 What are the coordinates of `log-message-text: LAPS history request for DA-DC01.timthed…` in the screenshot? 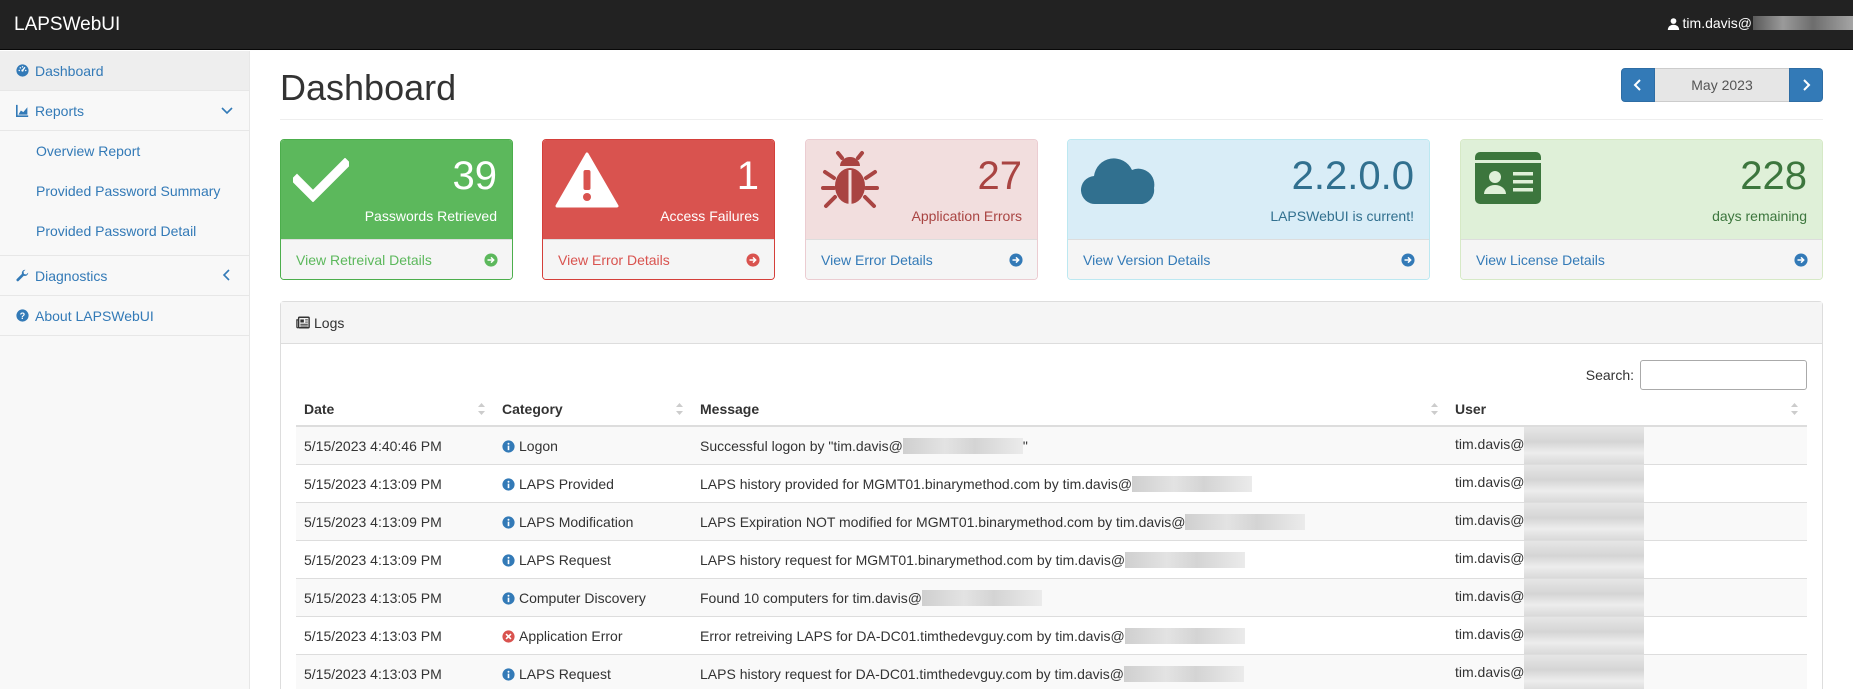 It's located at (912, 673).